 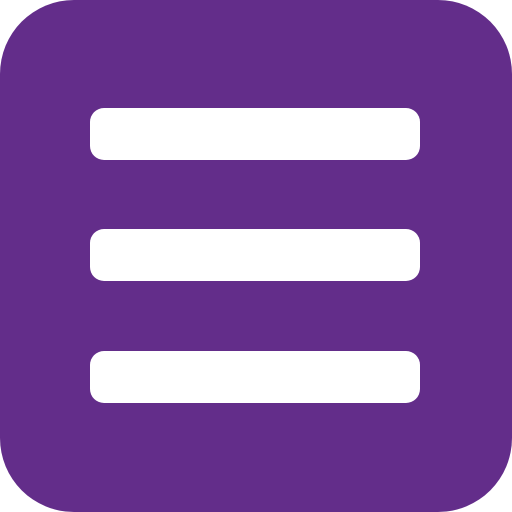 I want to click on menu-bar-middle, so click(x=255, y=255).